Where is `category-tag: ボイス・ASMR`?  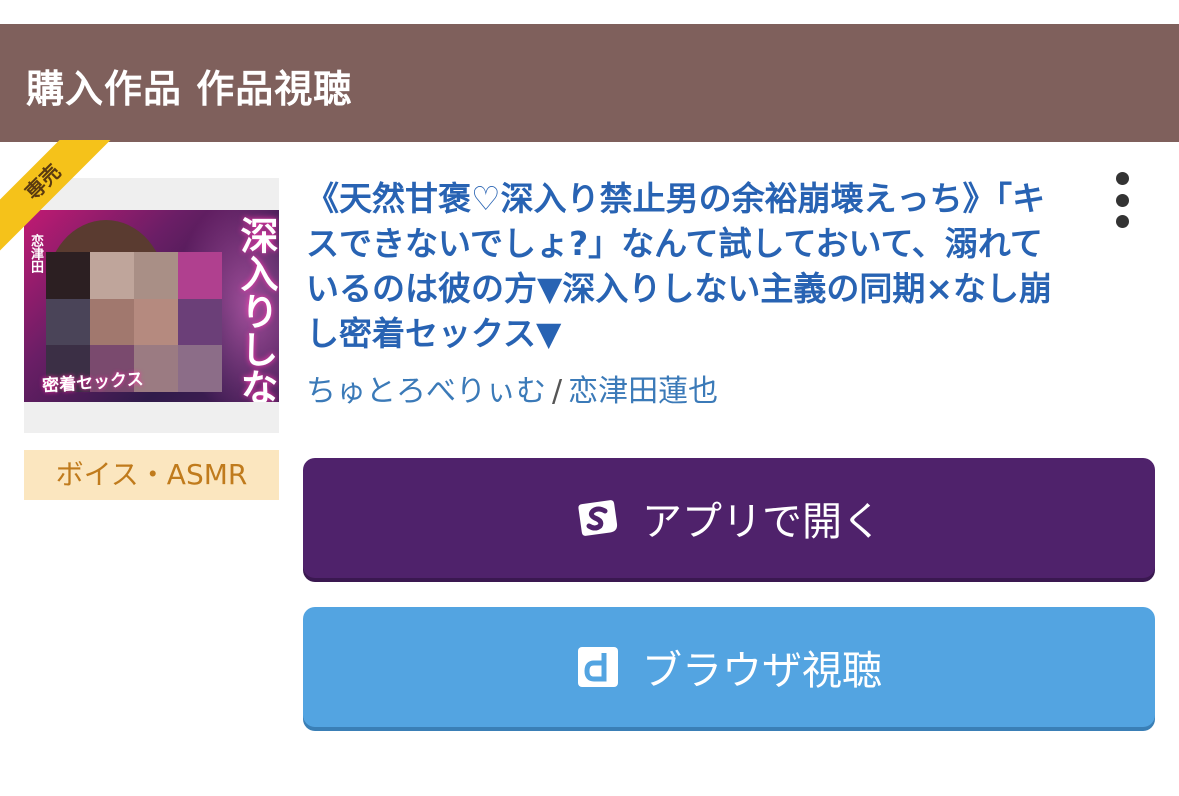 category-tag: ボイス・ASMR is located at coordinates (151, 475).